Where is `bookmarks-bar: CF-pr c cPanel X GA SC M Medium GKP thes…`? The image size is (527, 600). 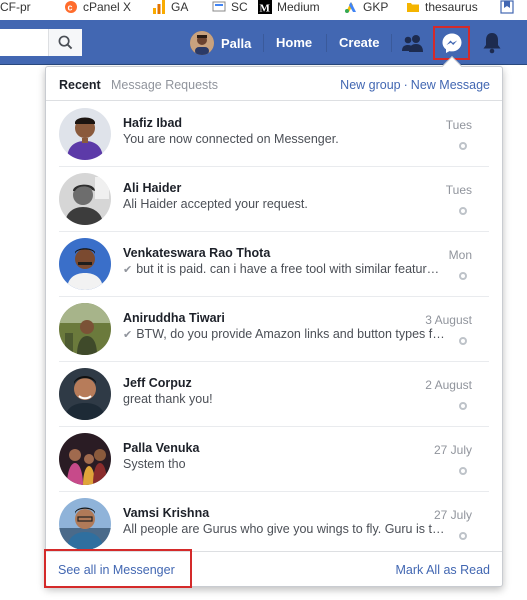 bookmarks-bar: CF-pr c cPanel X GA SC M Medium GKP thes… is located at coordinates (263, 10).